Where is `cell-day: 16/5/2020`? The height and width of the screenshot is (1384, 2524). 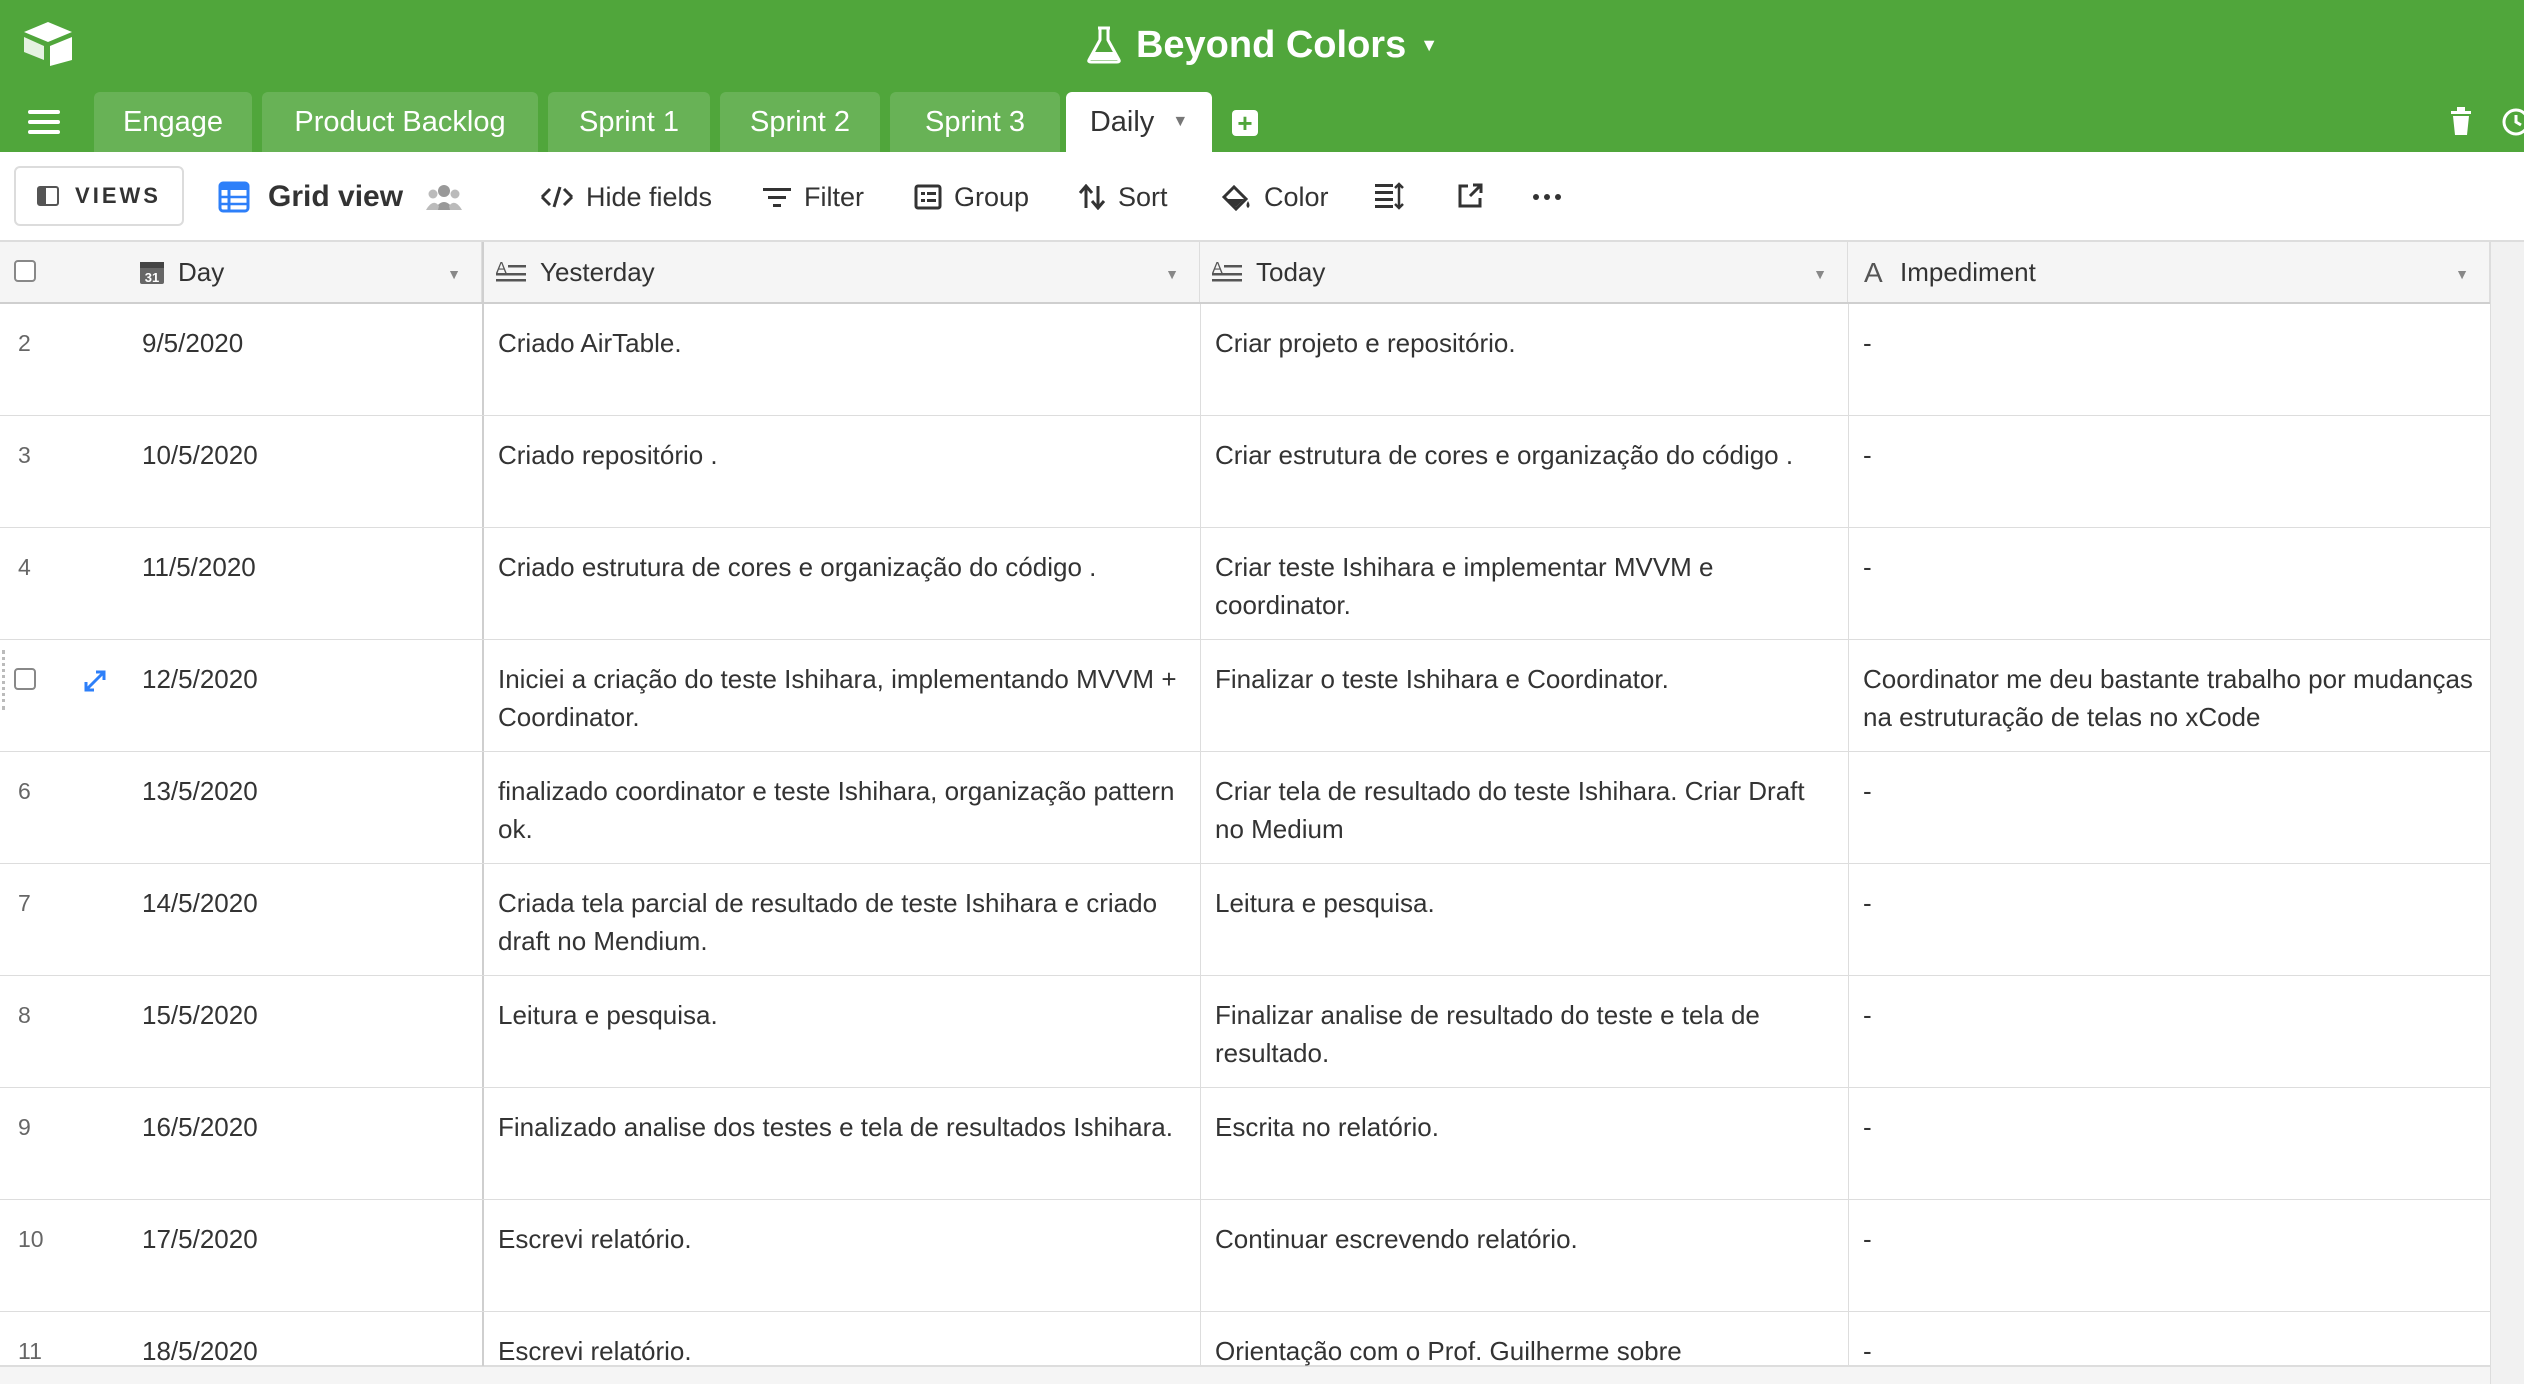
cell-day: 16/5/2020 is located at coordinates (304, 1143).